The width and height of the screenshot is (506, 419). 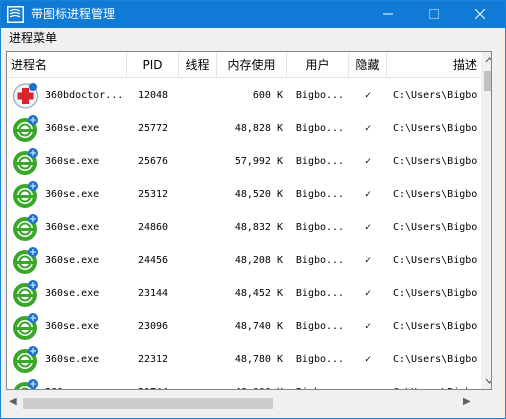 I want to click on process-memory: 48,000 K, so click(x=250, y=382).